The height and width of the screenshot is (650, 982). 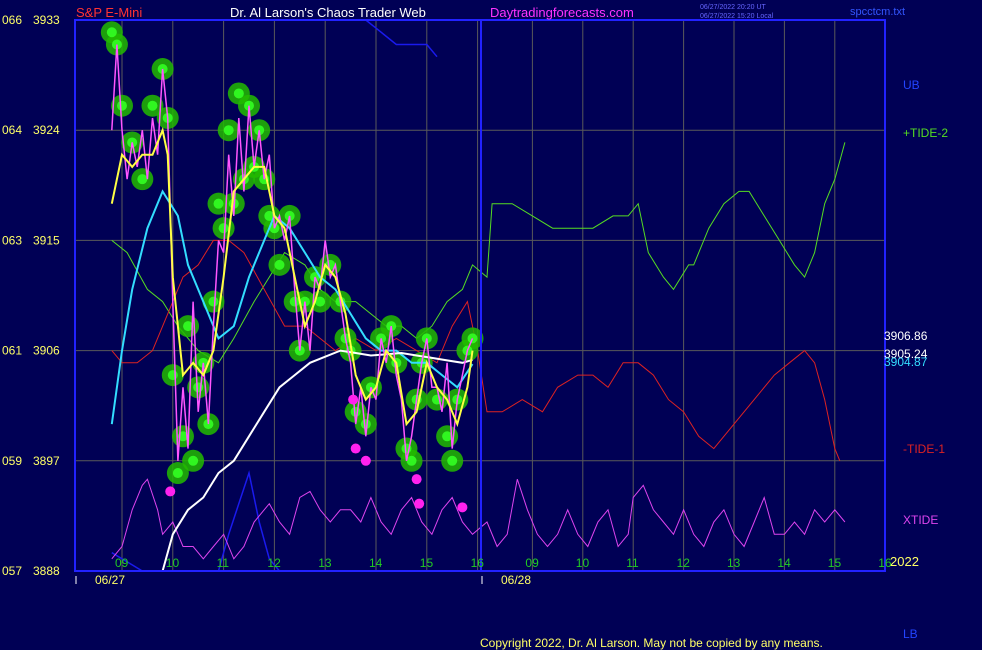 What do you see at coordinates (632, 563) in the screenshot?
I see `x-tick-label-day2: 11` at bounding box center [632, 563].